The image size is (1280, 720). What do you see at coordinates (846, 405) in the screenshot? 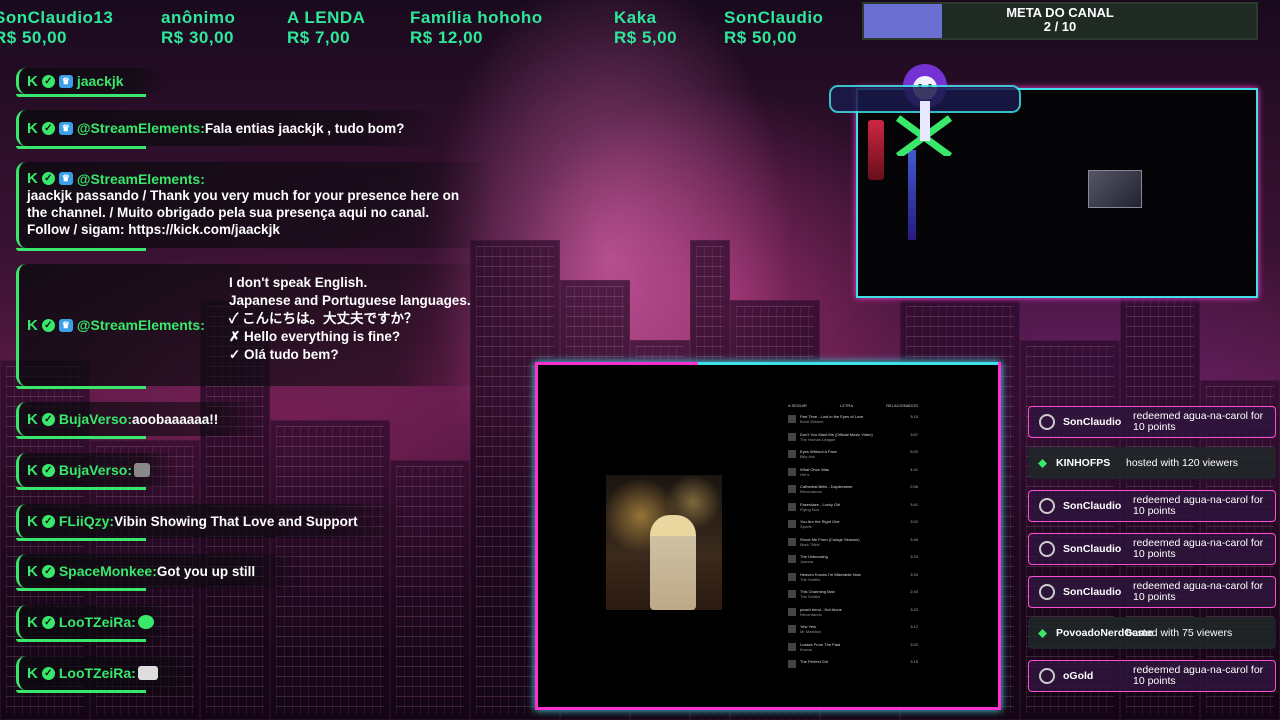
I see `tab-lyrics: LETRA` at bounding box center [846, 405].